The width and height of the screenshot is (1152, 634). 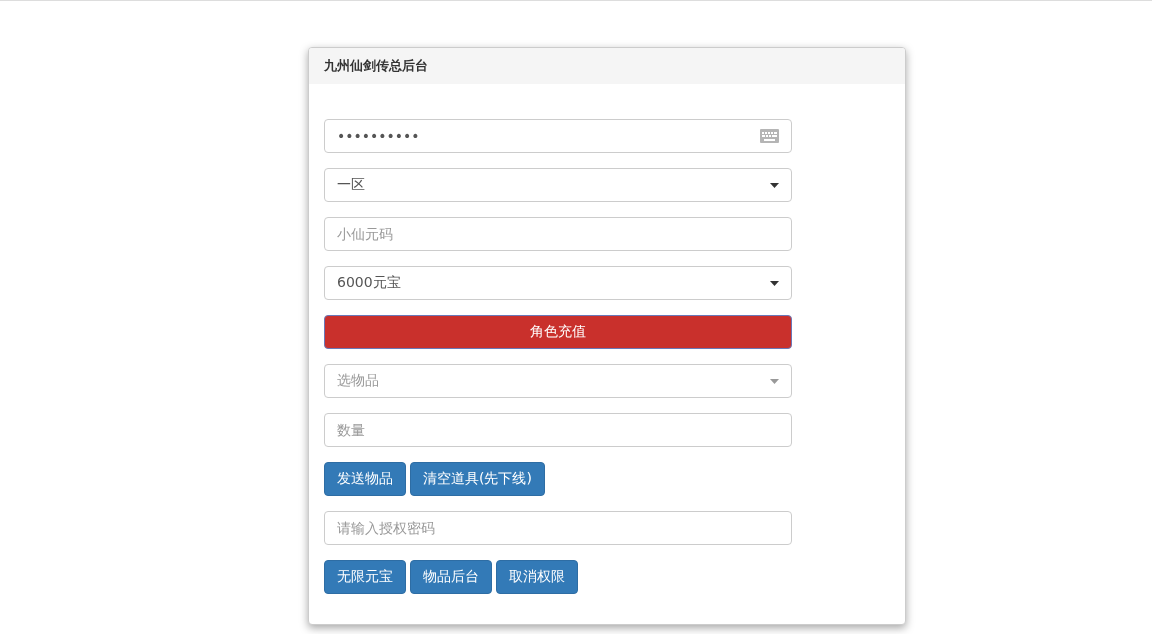 I want to click on keyboard-icon, so click(x=769, y=136).